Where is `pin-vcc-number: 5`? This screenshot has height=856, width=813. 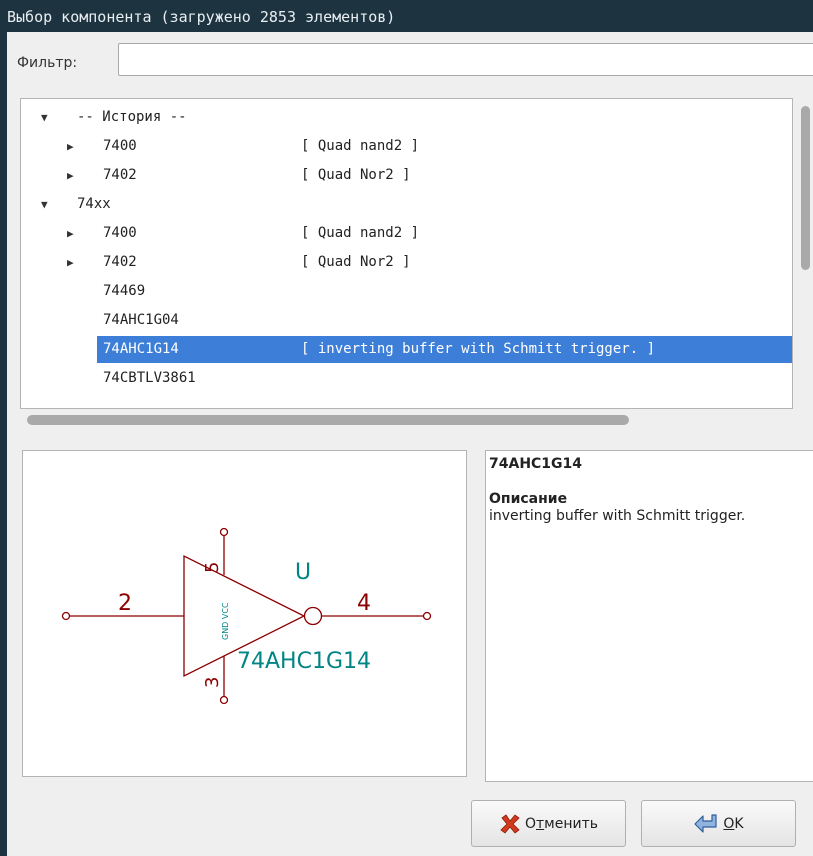 pin-vcc-number: 5 is located at coordinates (212, 567).